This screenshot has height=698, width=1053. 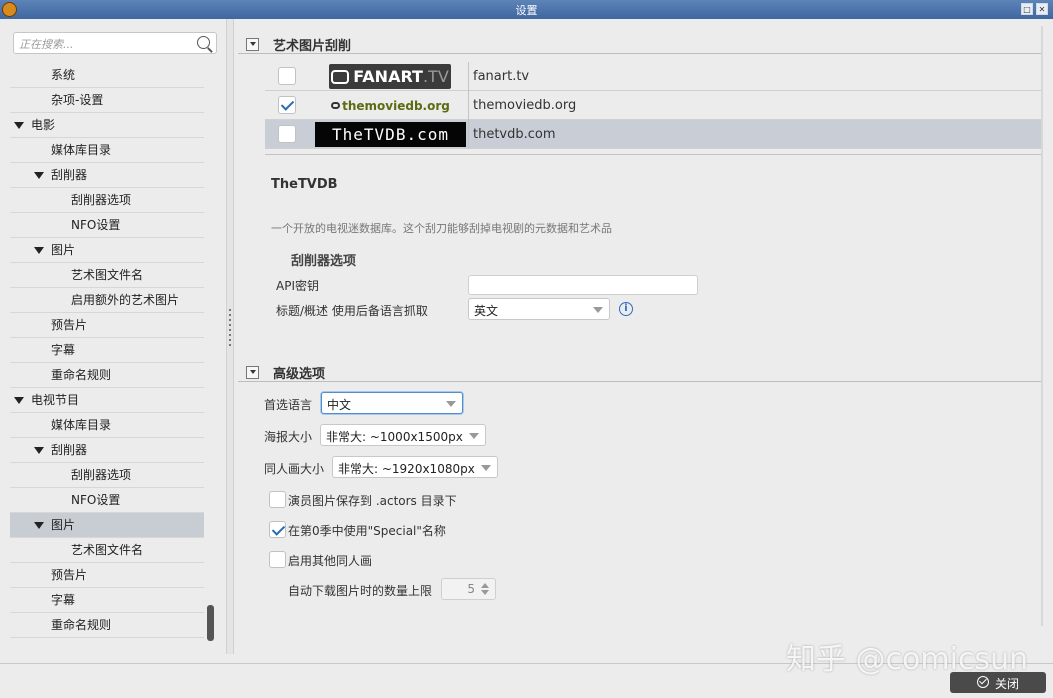 What do you see at coordinates (526, 10) in the screenshot?
I see `window-title: 设置` at bounding box center [526, 10].